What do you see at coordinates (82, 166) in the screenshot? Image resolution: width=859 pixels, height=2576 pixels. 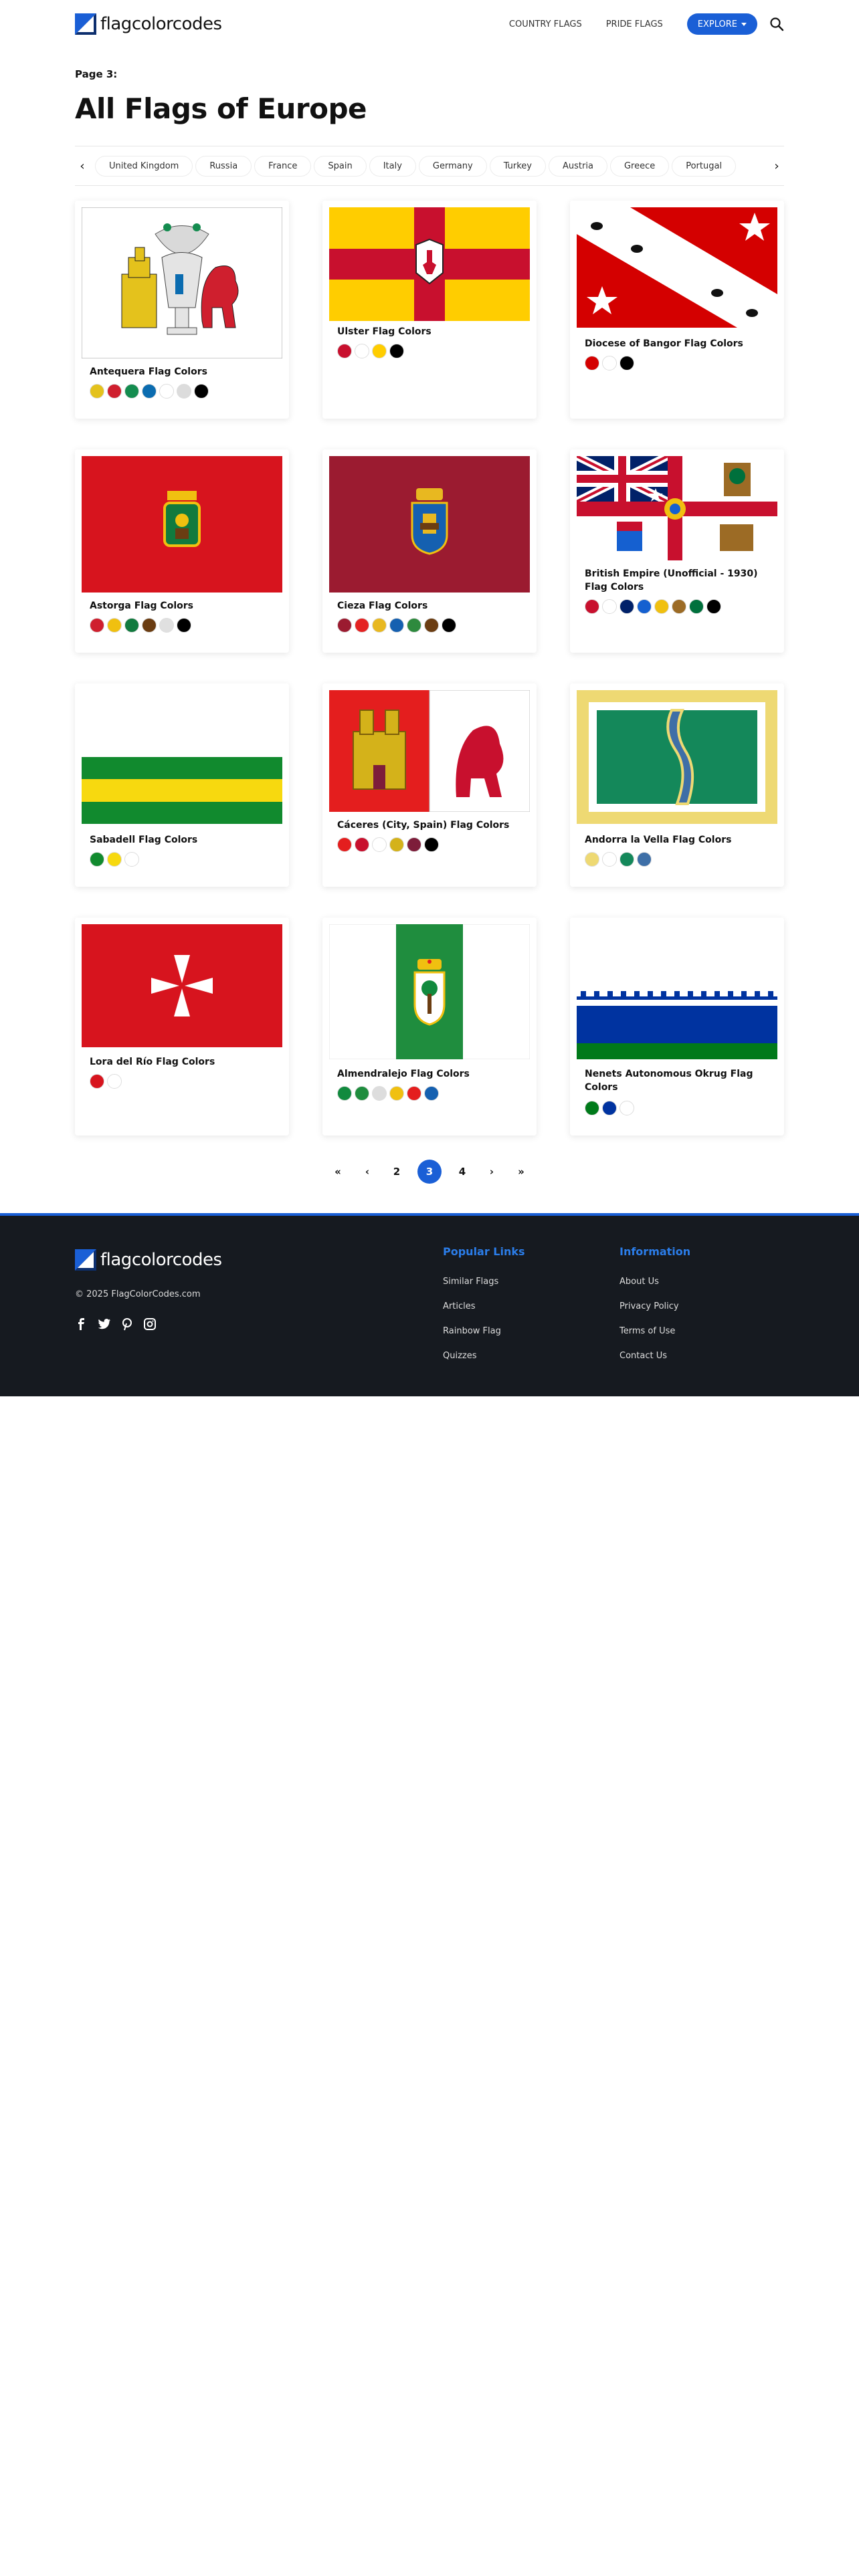 I see `chevron-left-icon: ‹` at bounding box center [82, 166].